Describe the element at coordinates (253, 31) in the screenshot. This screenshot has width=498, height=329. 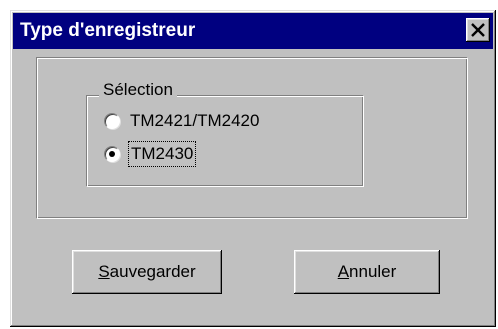
I see `title-bar: Type d'enregistreur` at that location.